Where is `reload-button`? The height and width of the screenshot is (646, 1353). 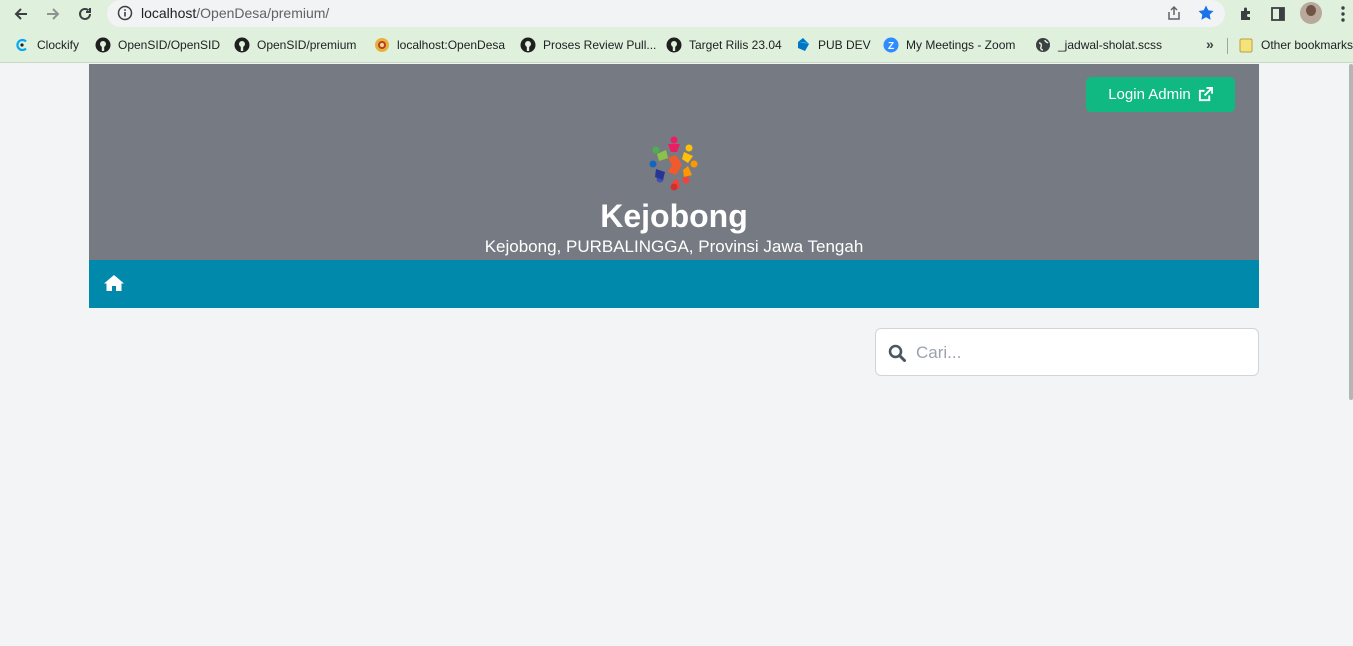
reload-button is located at coordinates (85, 14).